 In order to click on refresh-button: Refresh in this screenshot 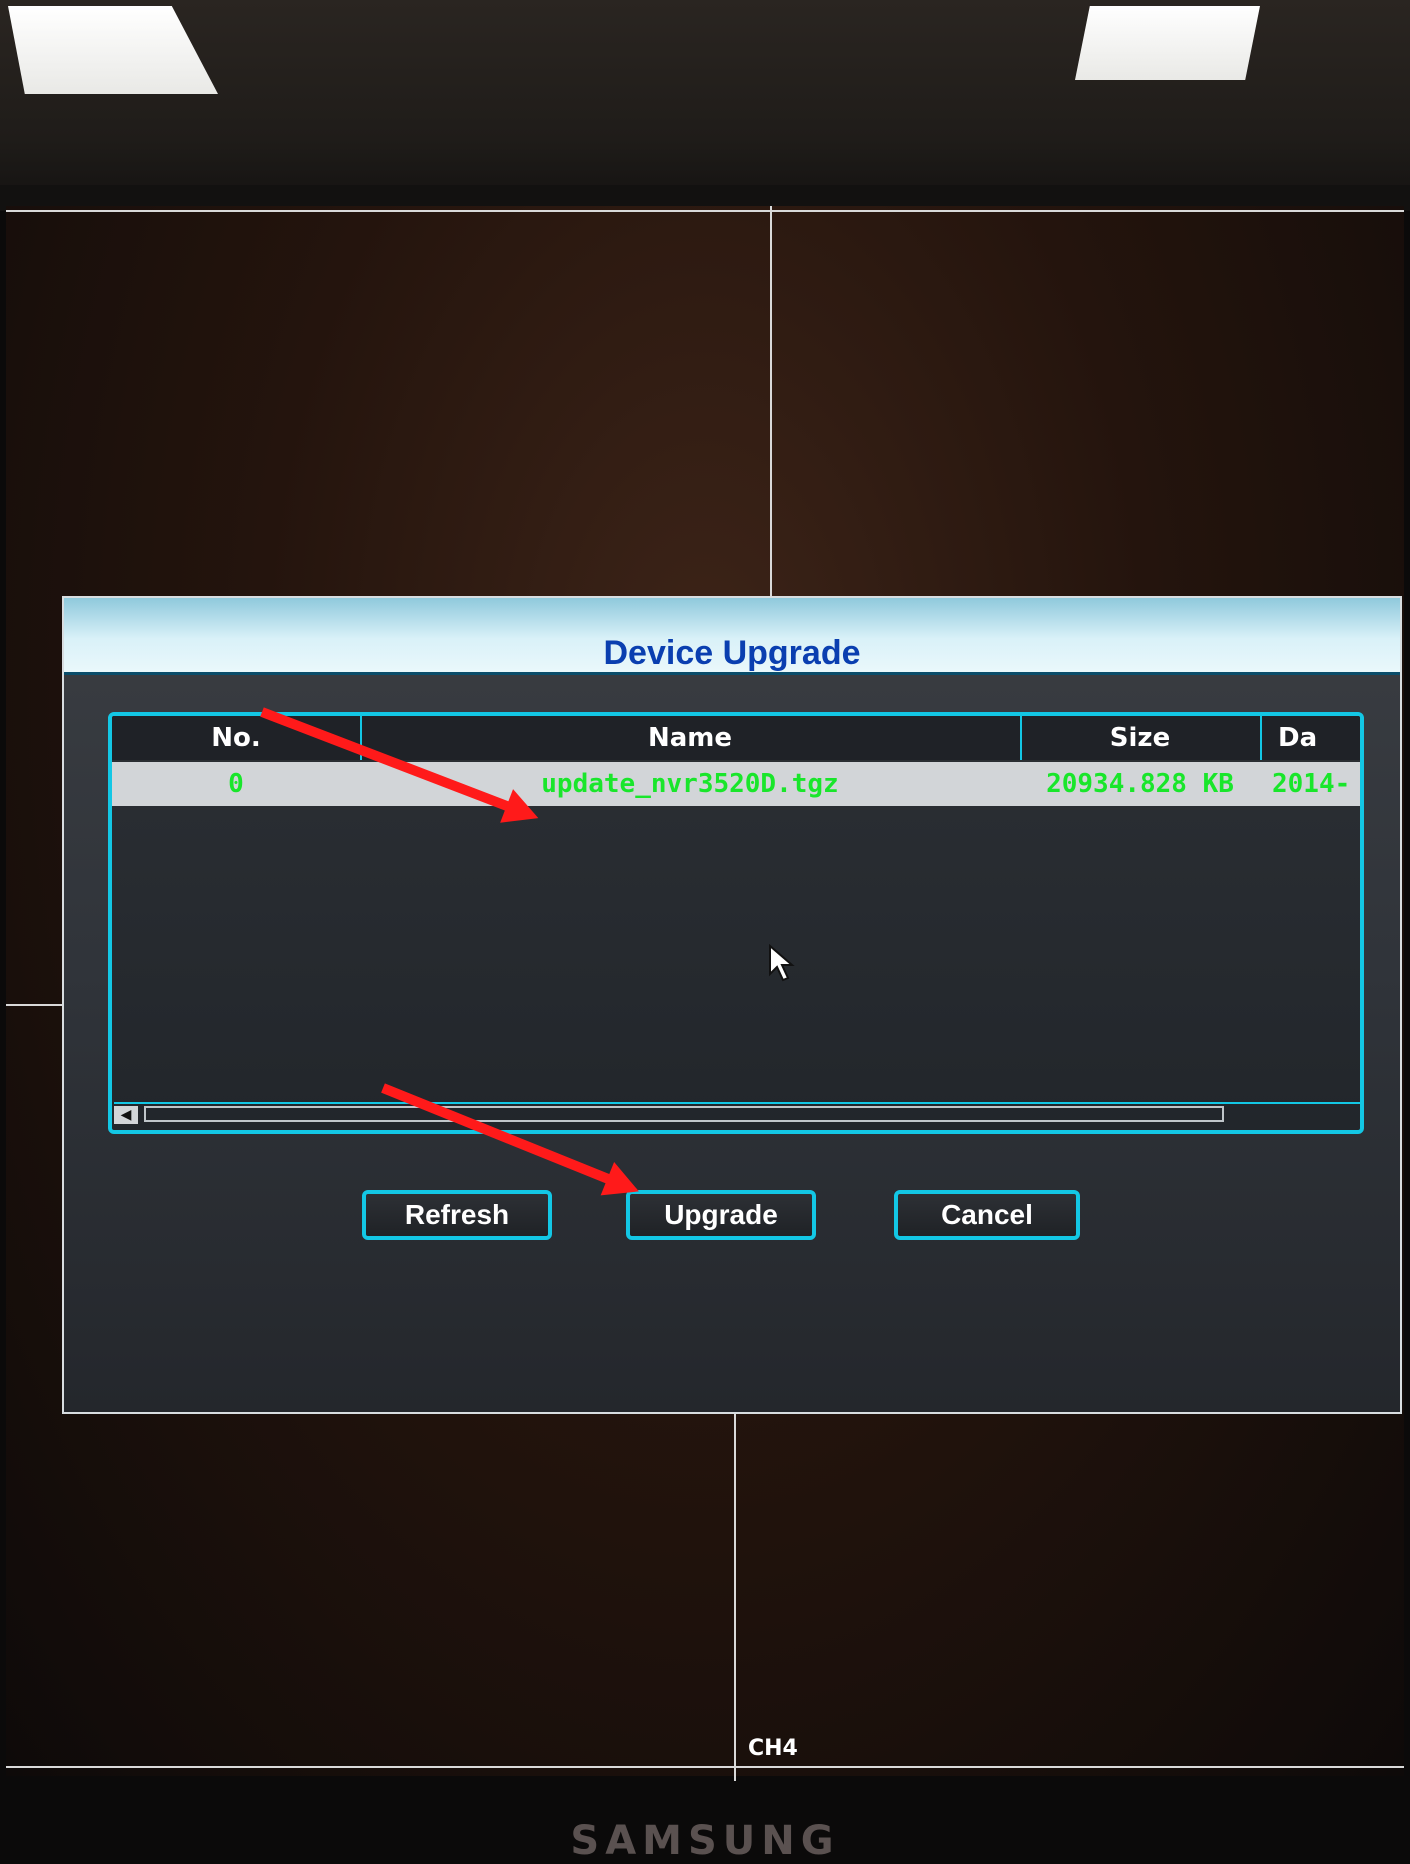, I will do `click(457, 1215)`.